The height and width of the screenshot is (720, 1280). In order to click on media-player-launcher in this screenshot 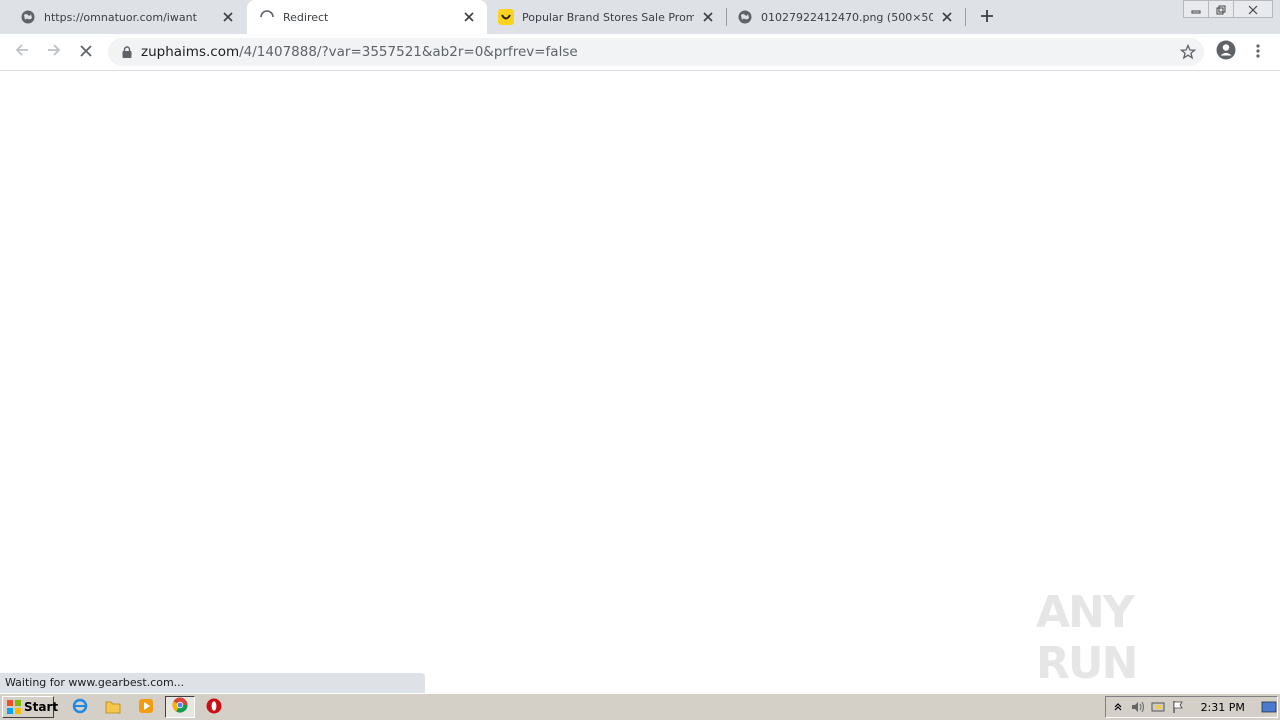, I will do `click(146, 708)`.